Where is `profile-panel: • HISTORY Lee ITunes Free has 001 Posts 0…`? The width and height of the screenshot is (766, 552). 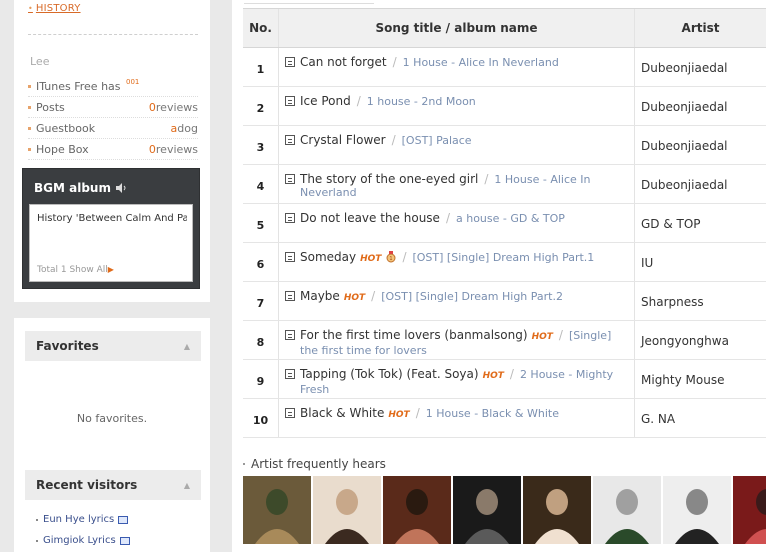
profile-panel: • HISTORY Lee ITunes Free has 001 Posts 0… is located at coordinates (112, 151).